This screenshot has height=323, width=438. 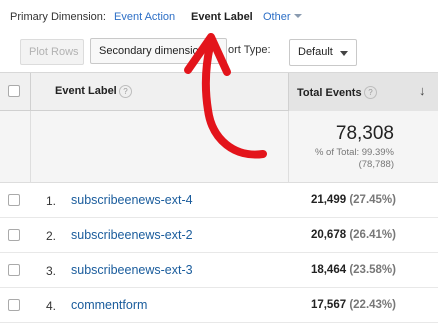 What do you see at coordinates (328, 270) in the screenshot?
I see `row-value: 18,464` at bounding box center [328, 270].